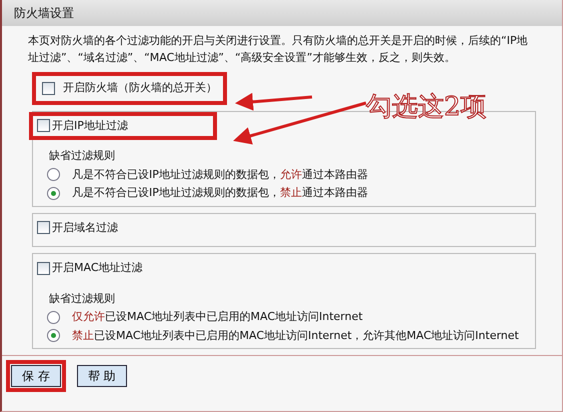  I want to click on description-text: 本页对防火墙的各个过滤功能的开启与关闭进行设置。只有防火墙的总开关是开启的时候，后续的“IP地址过滤”、“域名过滤”、“MAC地址过滤”、“高级安全设置”才能够生效，反之，则失效。, so click(278, 49).